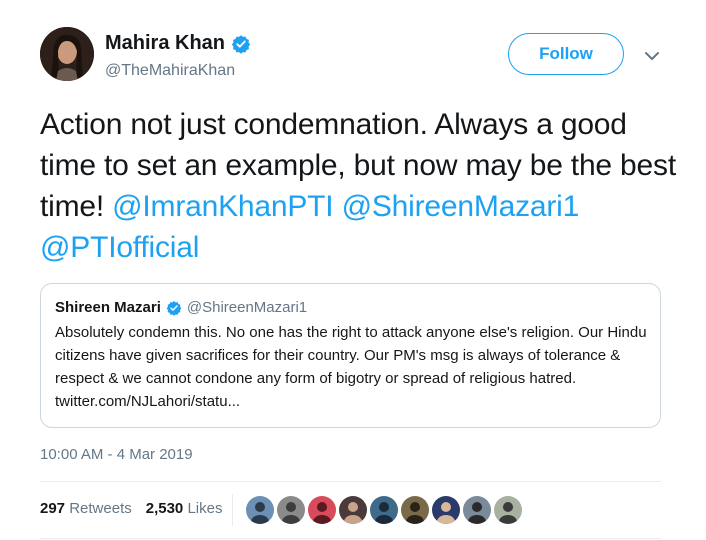 The height and width of the screenshot is (540, 706). I want to click on retweets-label: Retweets, so click(100, 508).